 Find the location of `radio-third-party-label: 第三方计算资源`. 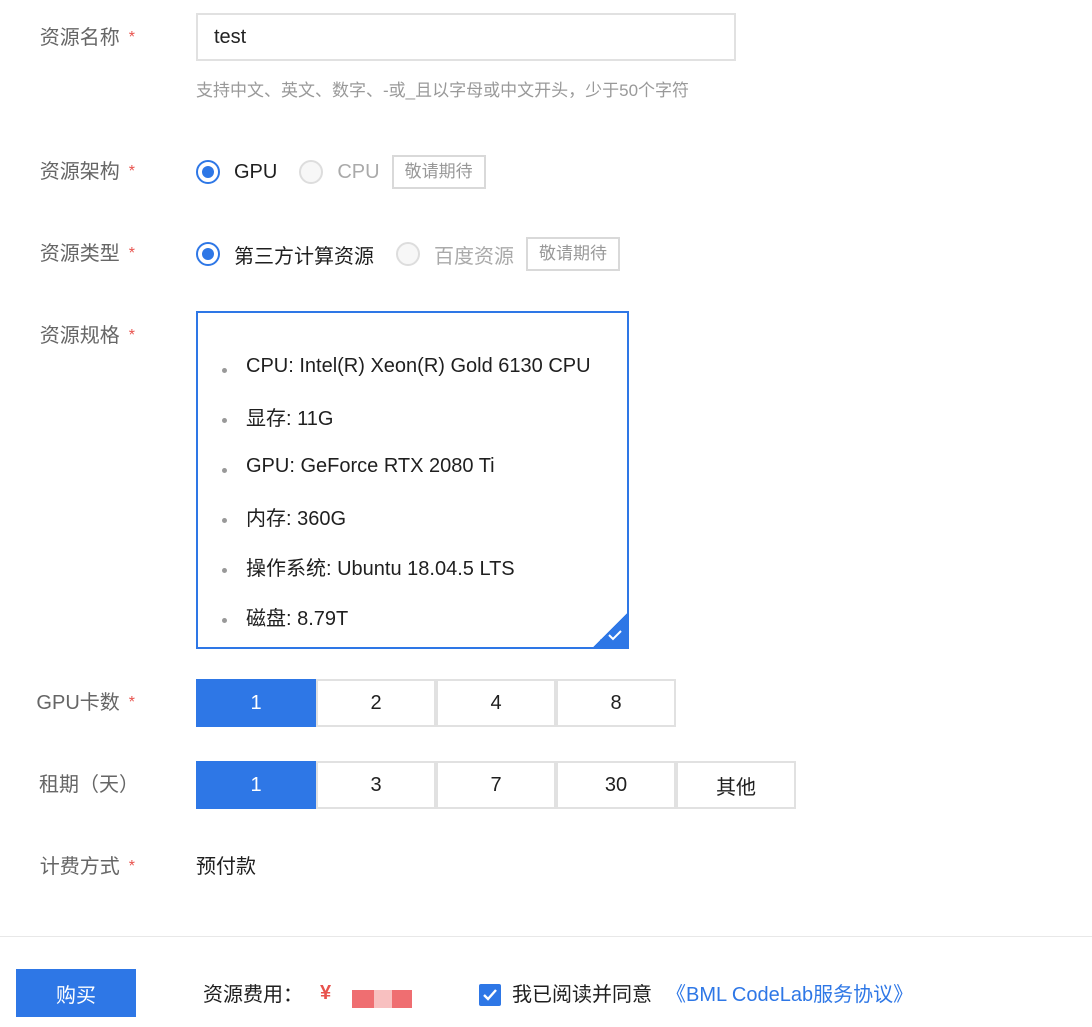

radio-third-party-label: 第三方计算资源 is located at coordinates (304, 256).